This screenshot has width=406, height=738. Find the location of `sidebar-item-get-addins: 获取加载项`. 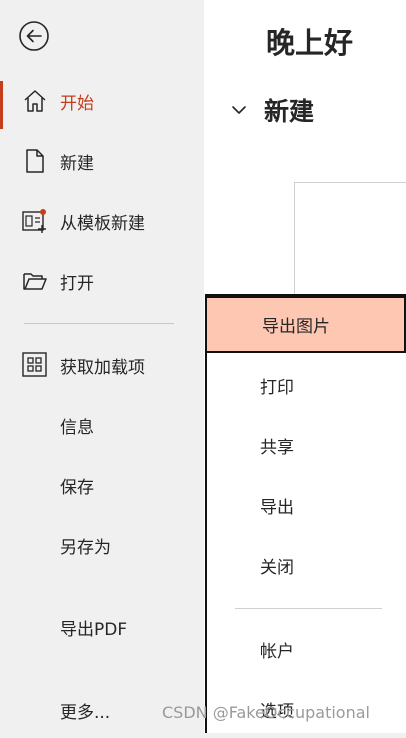

sidebar-item-get-addins: 获取加载项 is located at coordinates (101, 365).